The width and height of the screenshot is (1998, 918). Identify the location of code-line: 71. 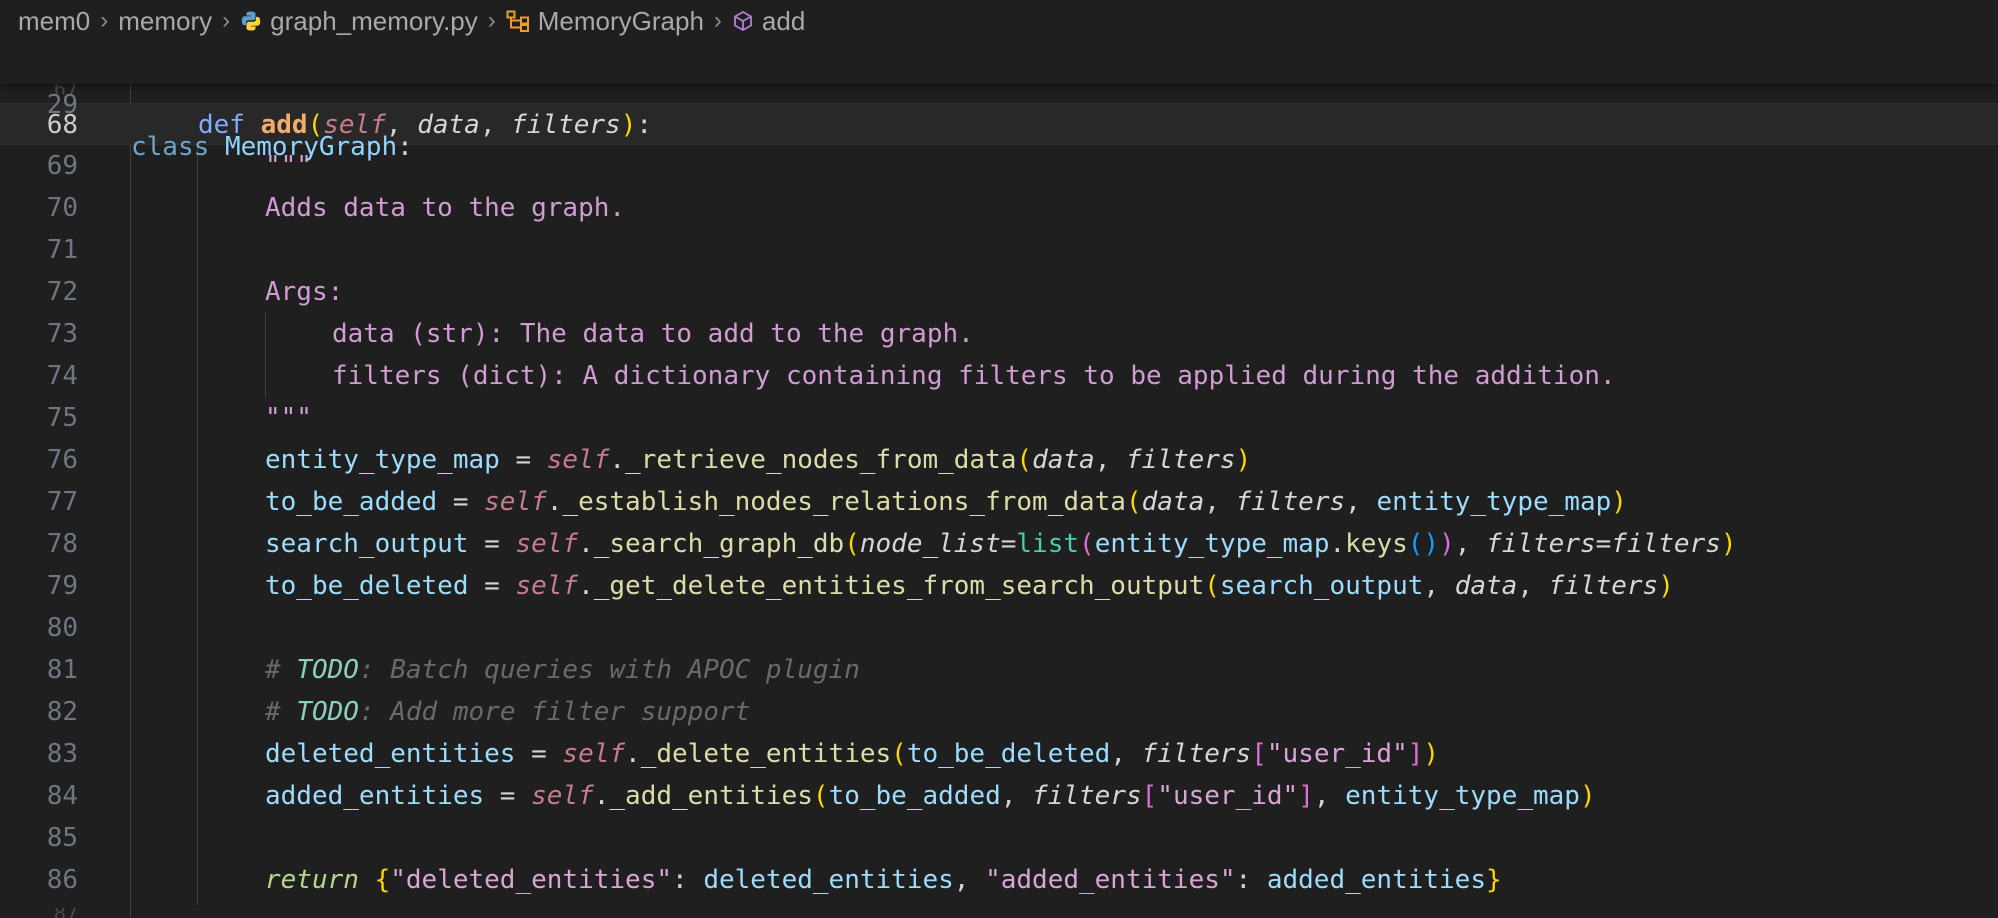
(999, 250).